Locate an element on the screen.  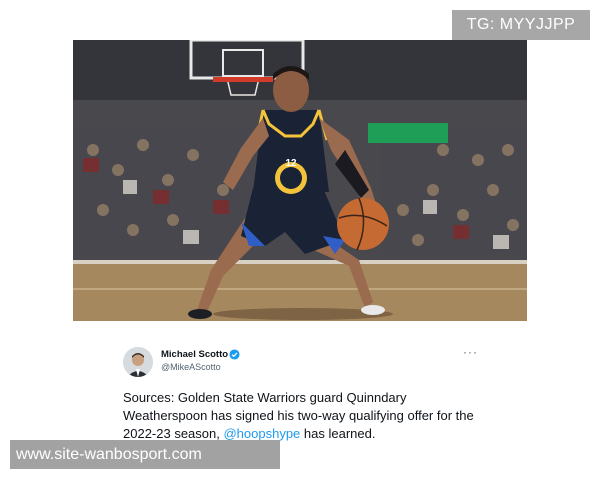
author-name: Michael Scotto is located at coordinates (194, 354).